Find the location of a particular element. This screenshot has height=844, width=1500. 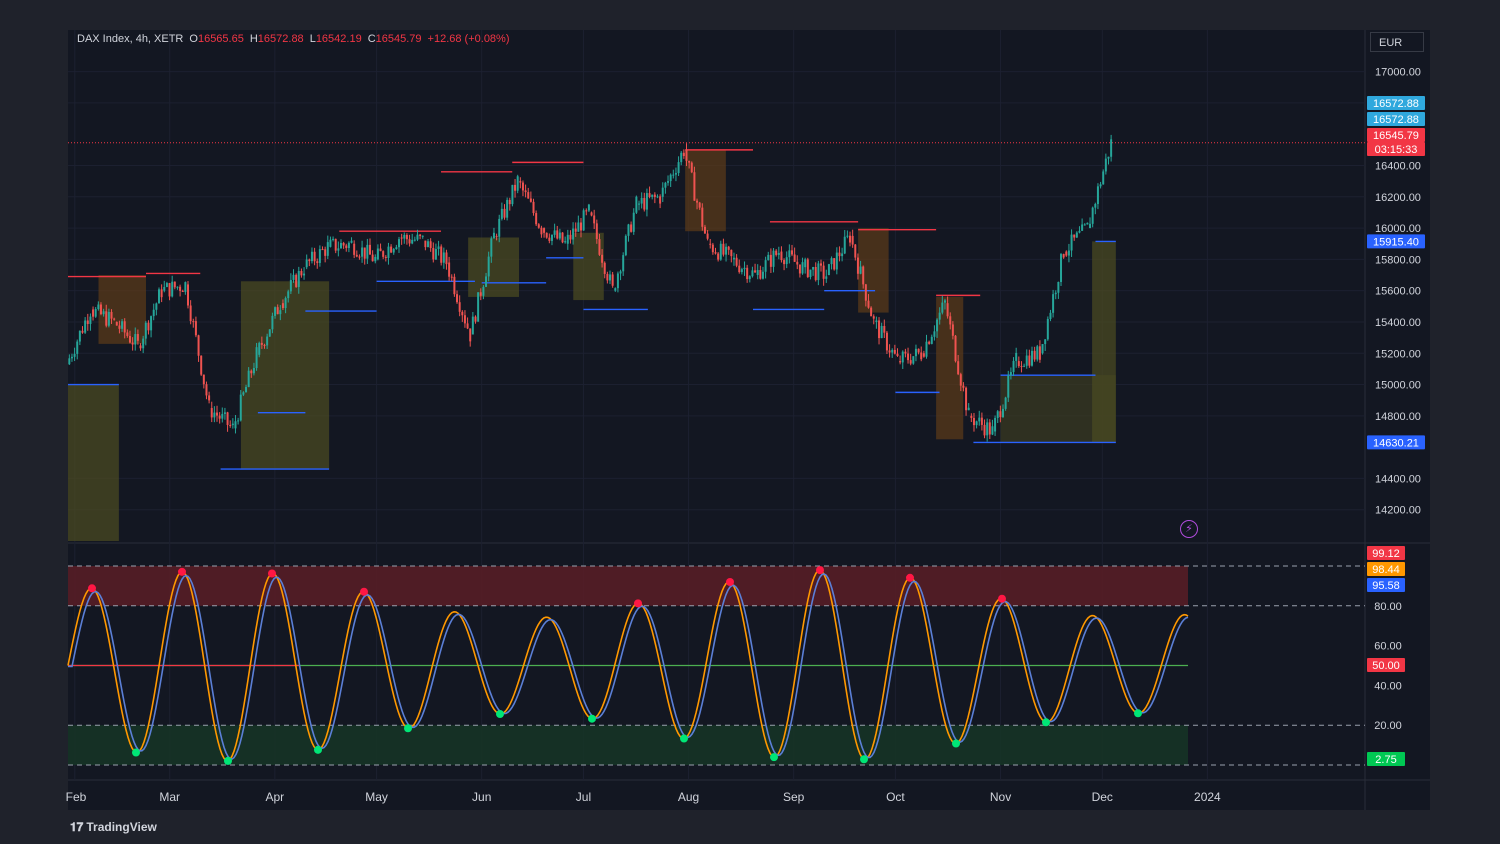

osc-tick-label: 40.00 is located at coordinates (1388, 686).